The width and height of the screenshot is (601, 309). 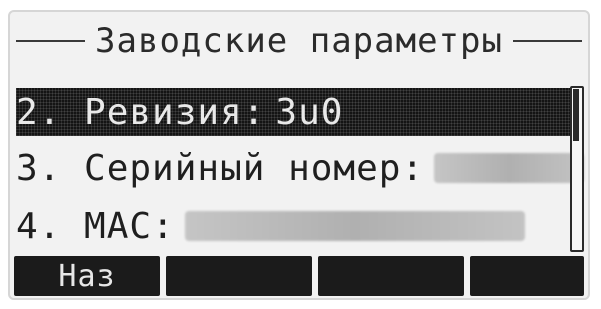 I want to click on scrollbar-thumb, so click(x=576, y=115).